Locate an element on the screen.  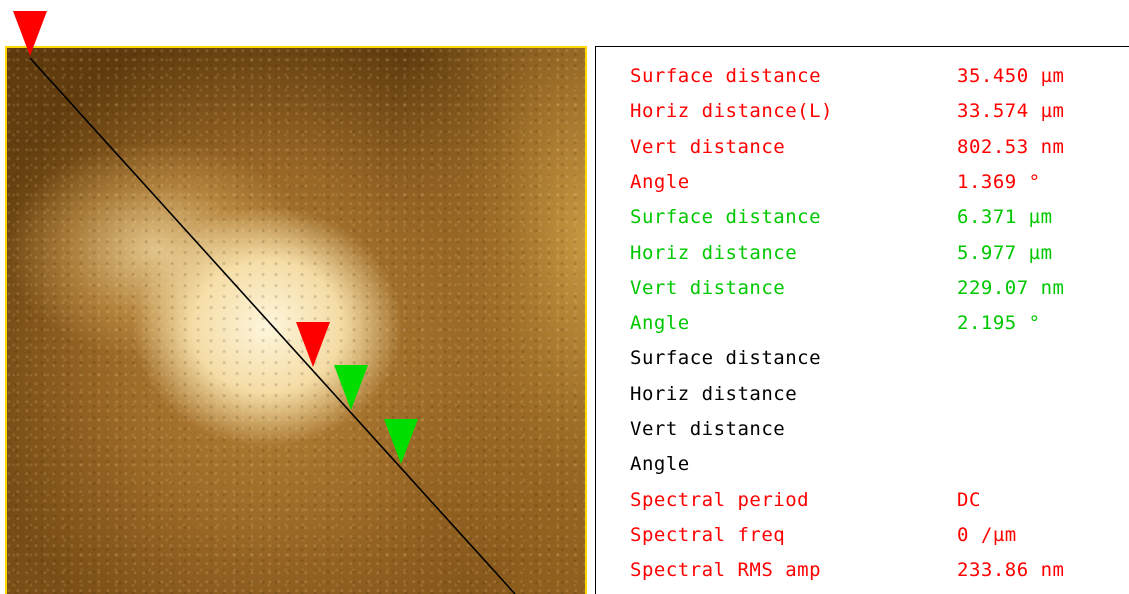
measurement-row: Horiz distance is located at coordinates (793, 394).